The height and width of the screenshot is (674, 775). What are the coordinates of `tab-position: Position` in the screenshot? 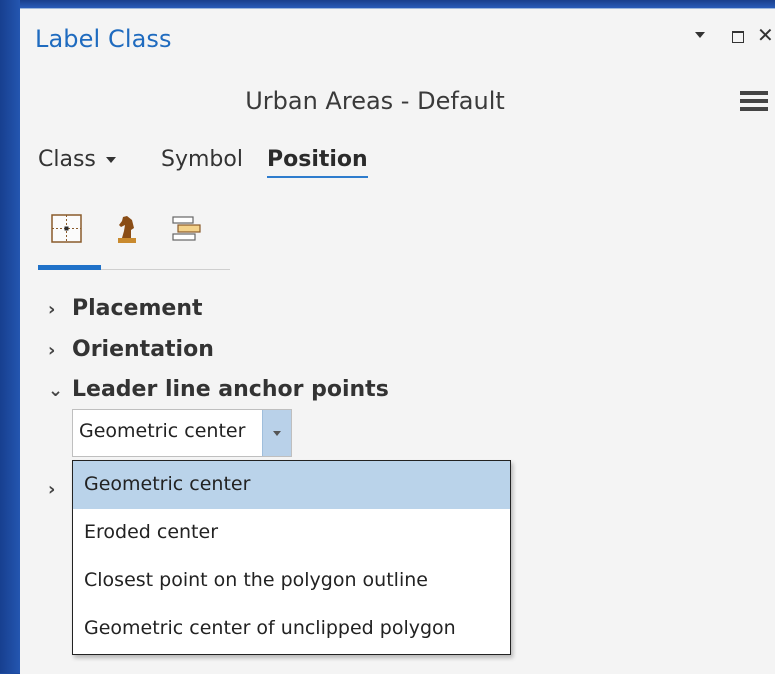 It's located at (317, 162).